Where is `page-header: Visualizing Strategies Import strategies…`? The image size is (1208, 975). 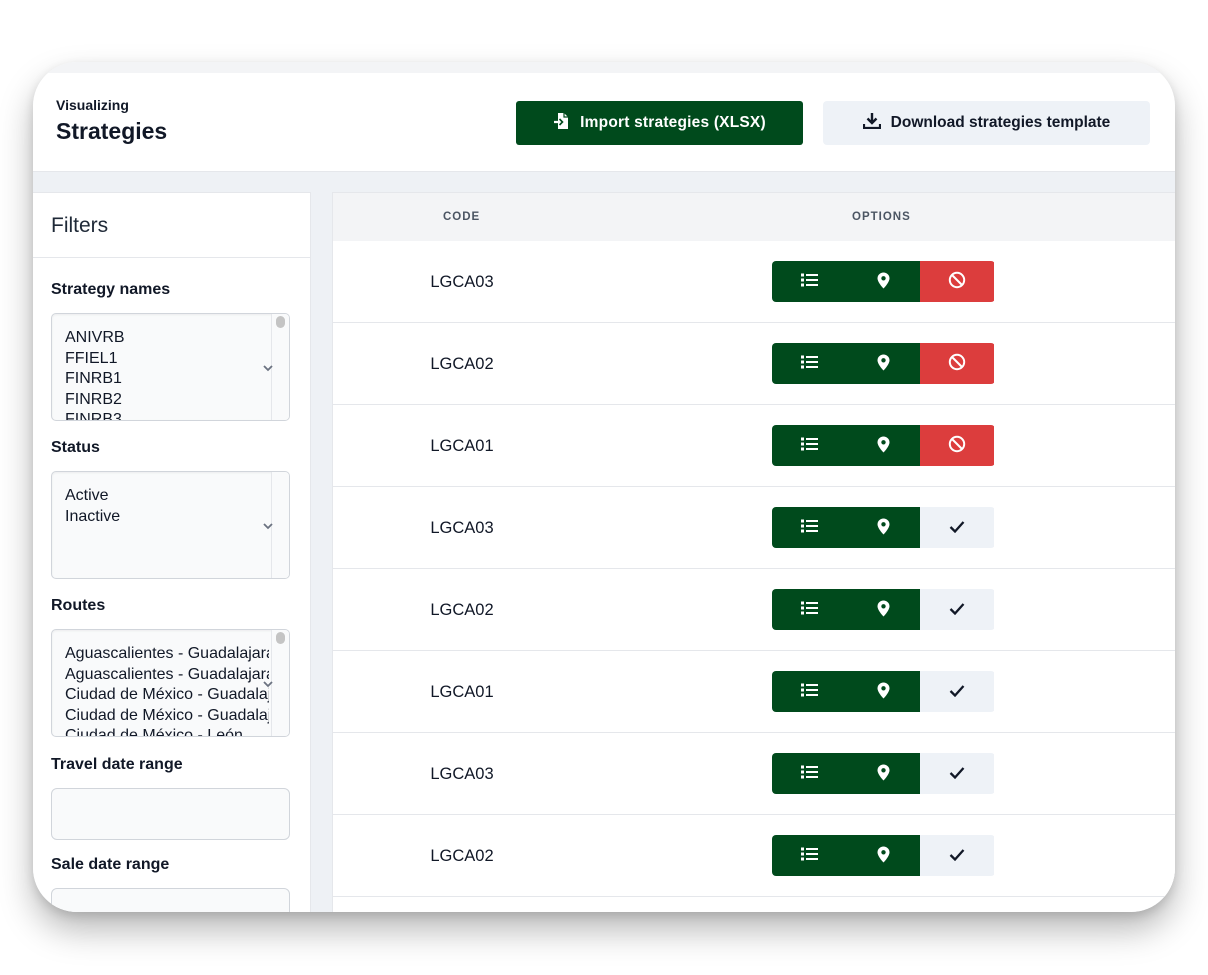 page-header: Visualizing Strategies Import strategies… is located at coordinates (604, 117).